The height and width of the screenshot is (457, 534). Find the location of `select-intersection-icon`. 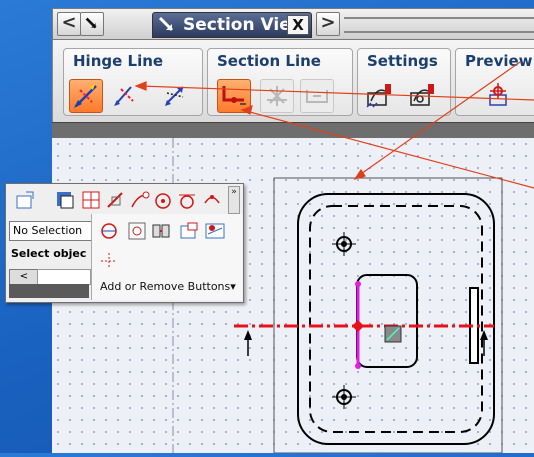

select-intersection-icon is located at coordinates (161, 231).